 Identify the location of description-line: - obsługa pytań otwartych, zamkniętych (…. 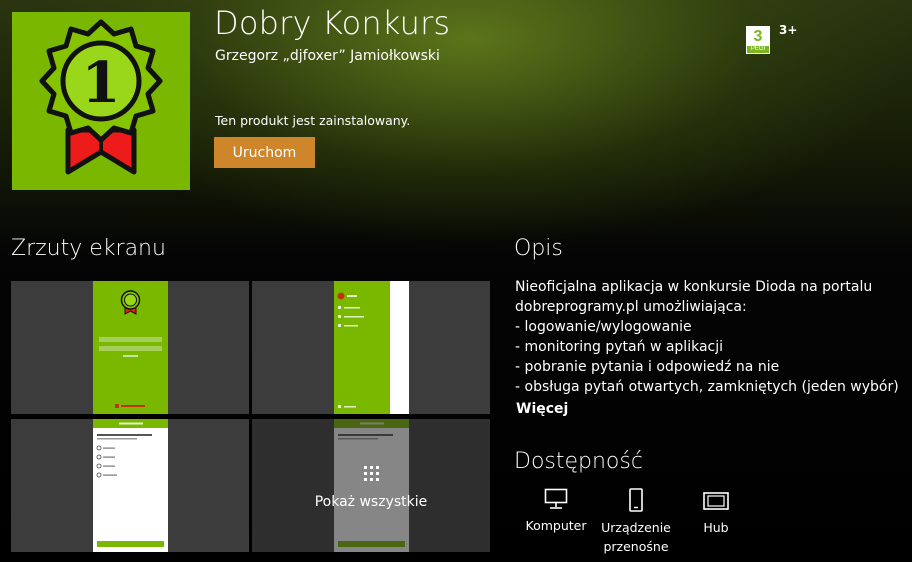
(707, 387).